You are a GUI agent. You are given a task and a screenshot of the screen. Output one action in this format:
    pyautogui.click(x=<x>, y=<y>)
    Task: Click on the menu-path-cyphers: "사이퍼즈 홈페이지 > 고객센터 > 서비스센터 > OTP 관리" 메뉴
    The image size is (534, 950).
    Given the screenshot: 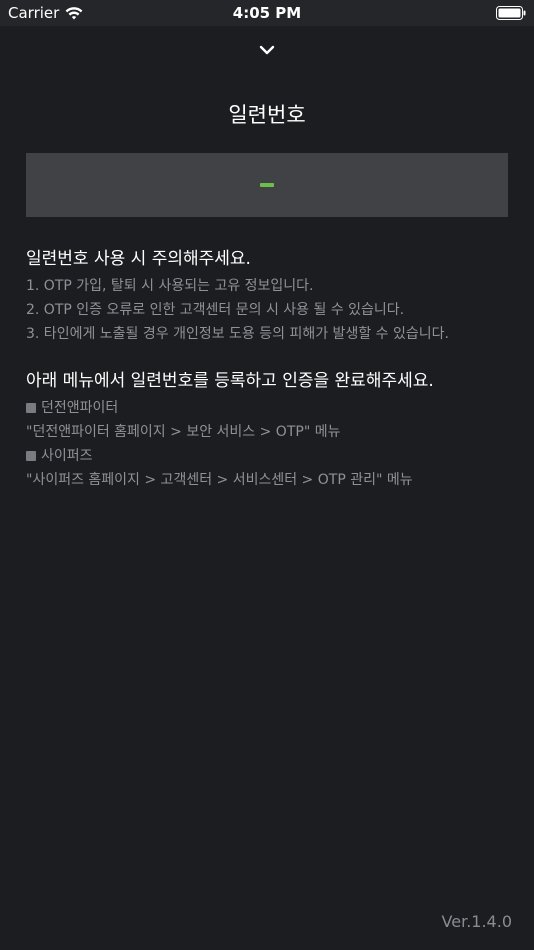 What is the action you would take?
    pyautogui.click(x=219, y=480)
    